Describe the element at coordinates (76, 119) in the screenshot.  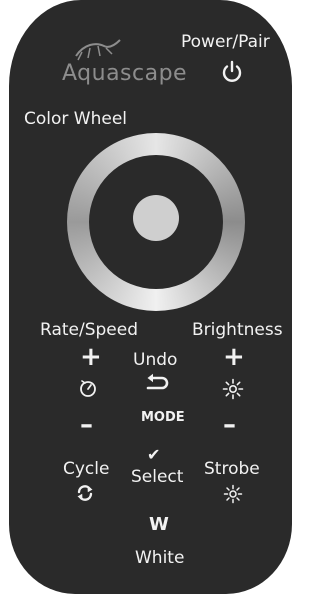
I see `color-wheel-label: Color Wheel` at that location.